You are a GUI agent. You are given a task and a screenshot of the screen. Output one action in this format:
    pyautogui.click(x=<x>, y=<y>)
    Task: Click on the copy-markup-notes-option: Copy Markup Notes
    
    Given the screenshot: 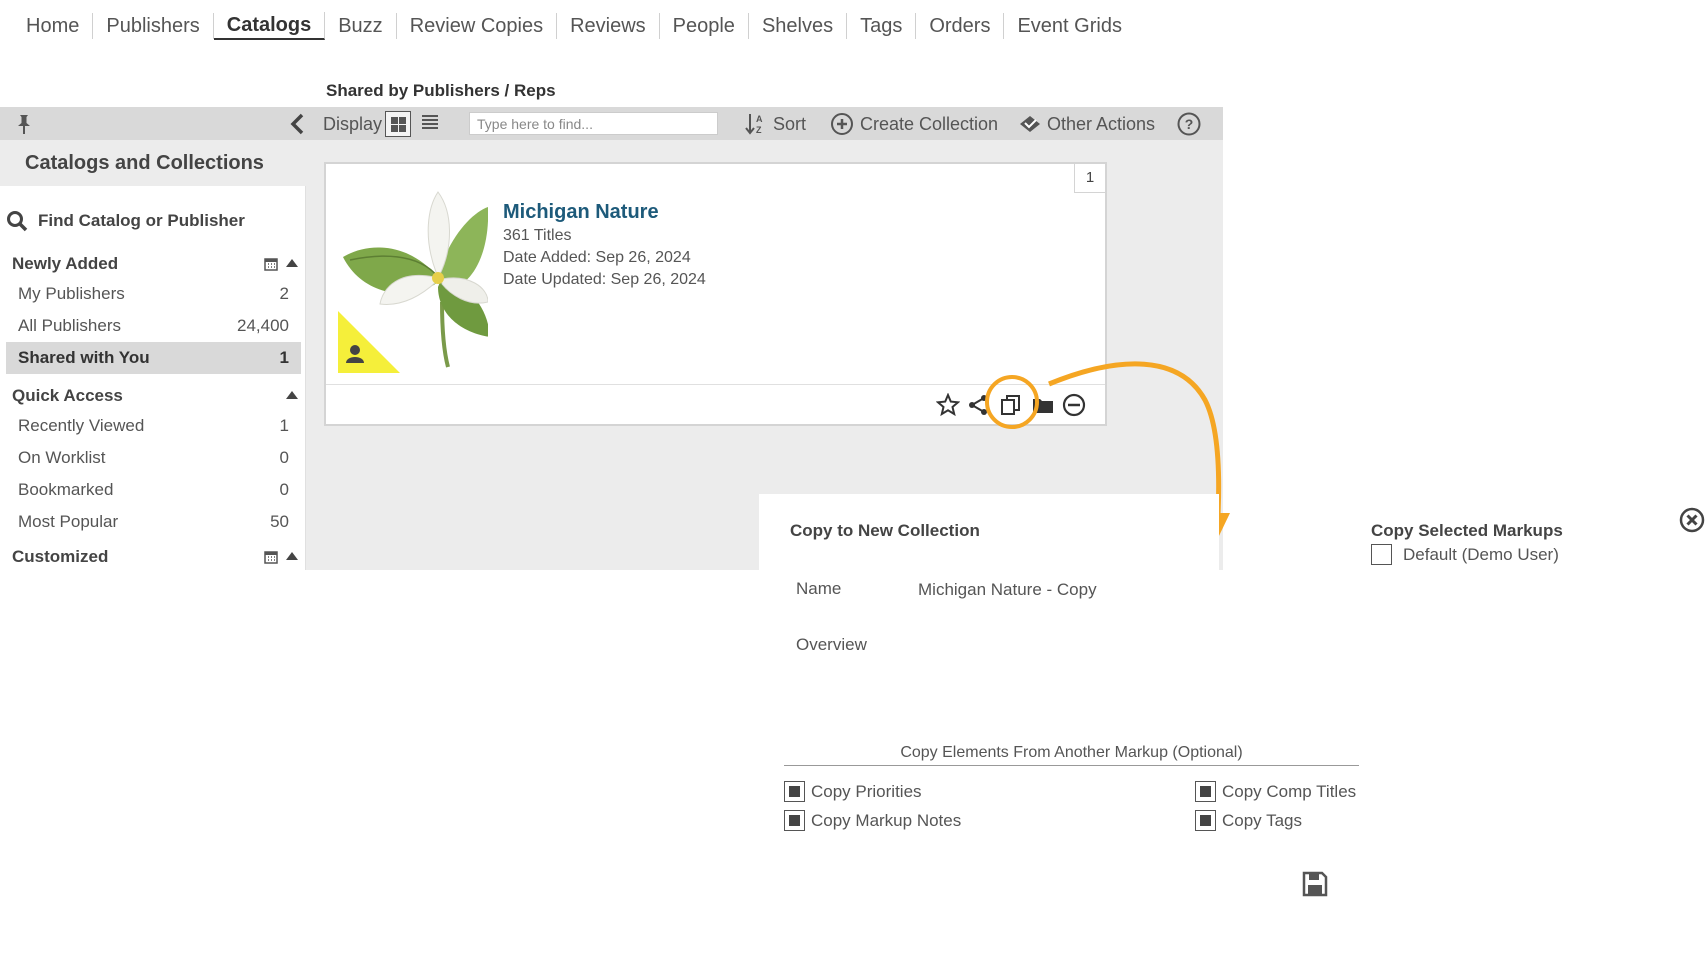 What is the action you would take?
    pyautogui.click(x=872, y=820)
    